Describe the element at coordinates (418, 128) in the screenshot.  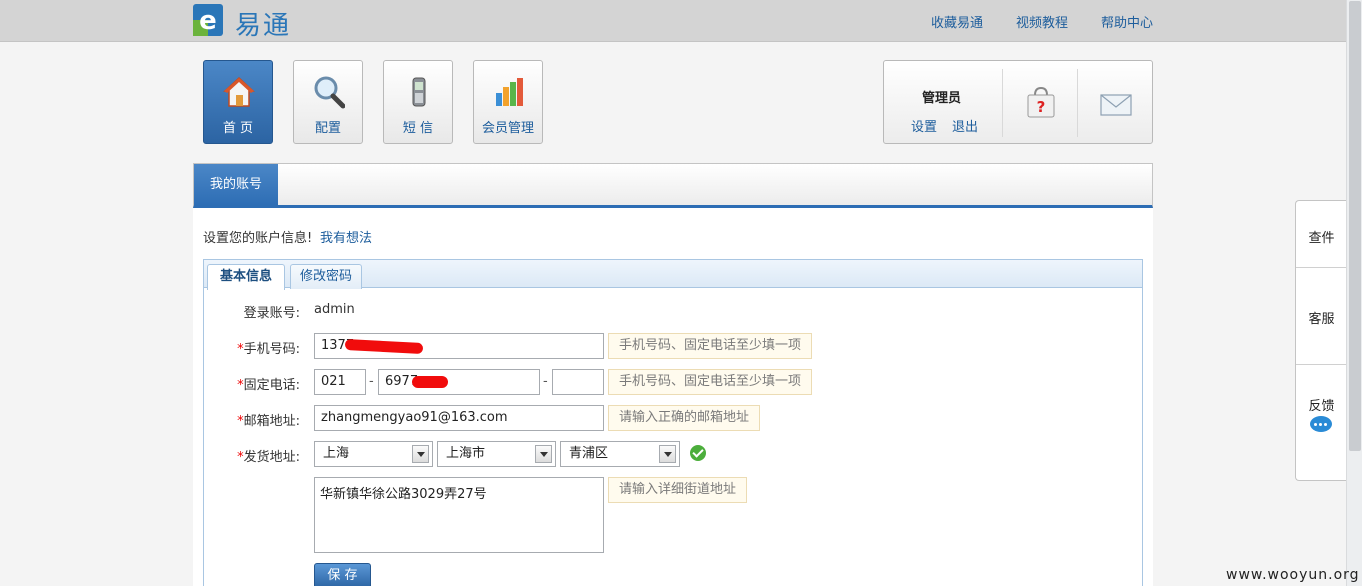
I see `nav-sms-label: 短 信` at that location.